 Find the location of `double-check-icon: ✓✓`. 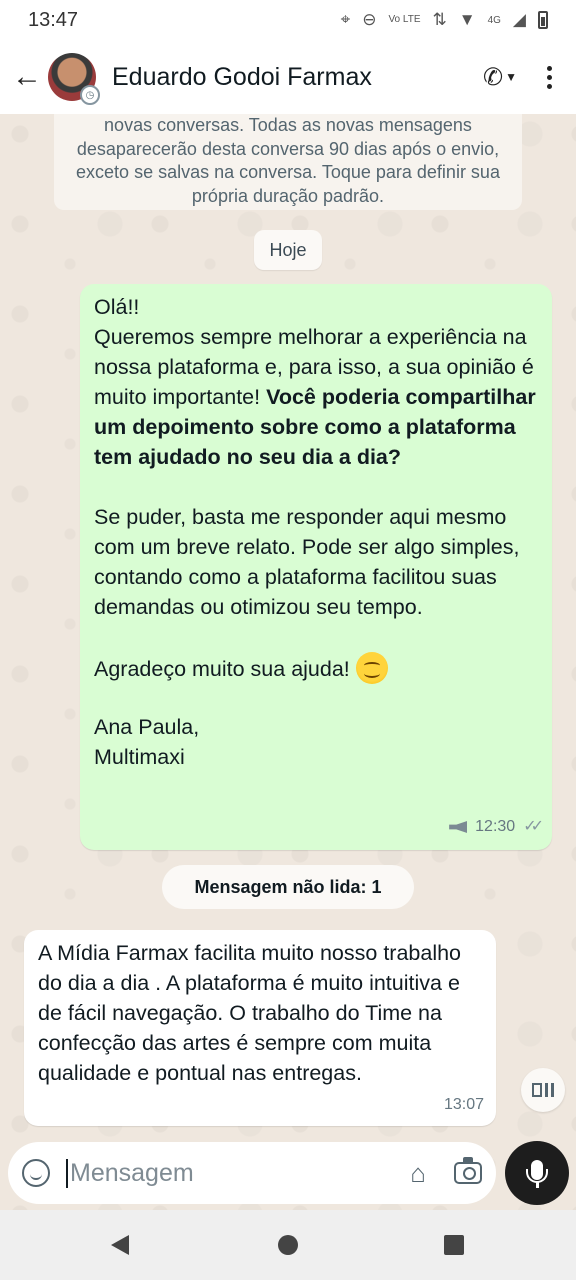

double-check-icon: ✓✓ is located at coordinates (533, 826).